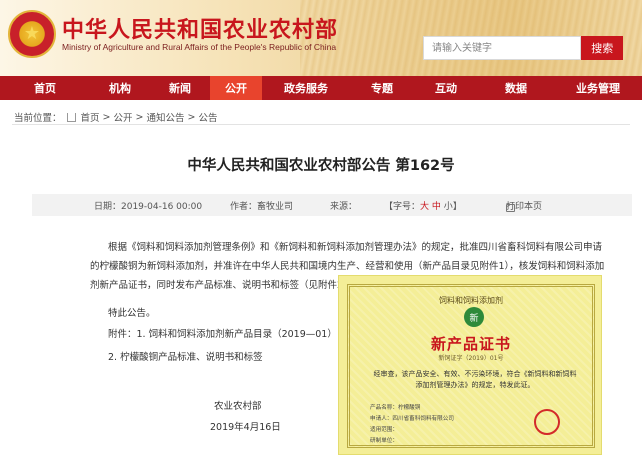  Describe the element at coordinates (71, 117) in the screenshot. I see `home-icon` at that location.